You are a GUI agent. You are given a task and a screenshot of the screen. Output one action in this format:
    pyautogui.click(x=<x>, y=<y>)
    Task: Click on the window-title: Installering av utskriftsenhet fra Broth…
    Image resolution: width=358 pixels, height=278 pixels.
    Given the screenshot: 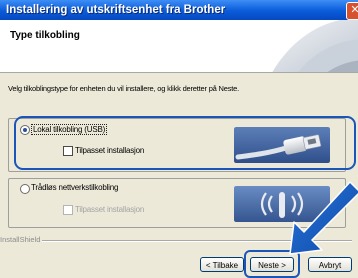 What is the action you would take?
    pyautogui.click(x=116, y=10)
    